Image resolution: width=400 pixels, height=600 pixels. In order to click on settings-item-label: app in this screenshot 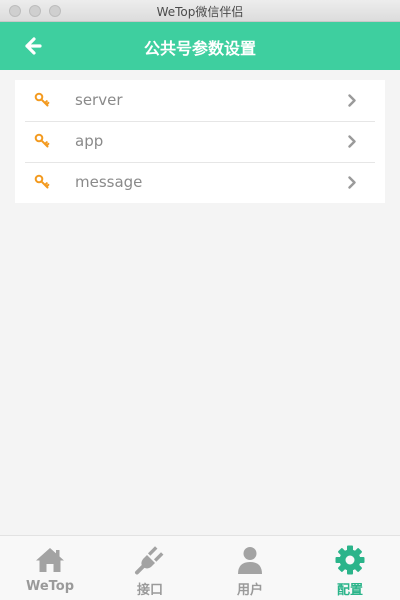, I will do `click(89, 141)`.